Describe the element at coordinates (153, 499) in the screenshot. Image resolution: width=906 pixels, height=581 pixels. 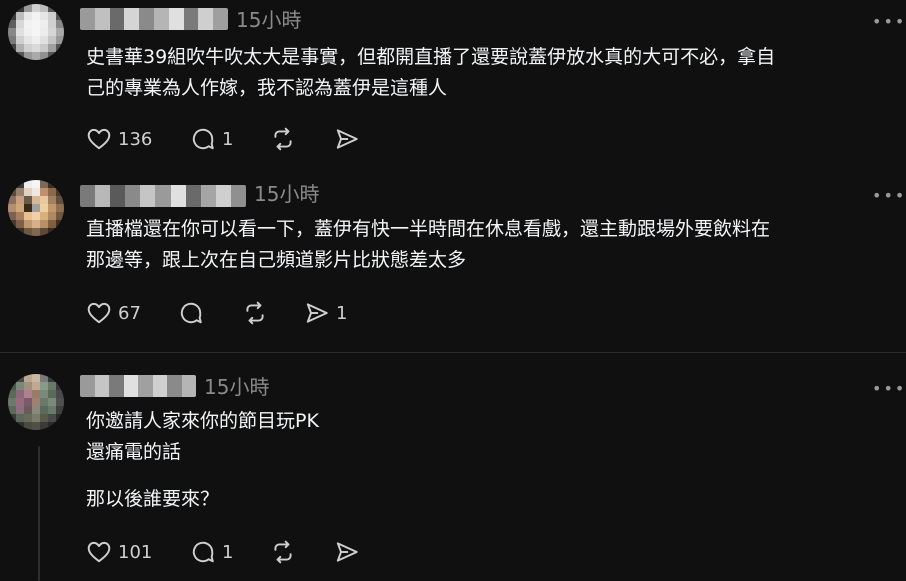
I see `comment-text-paragraph: 那以後誰要來？` at that location.